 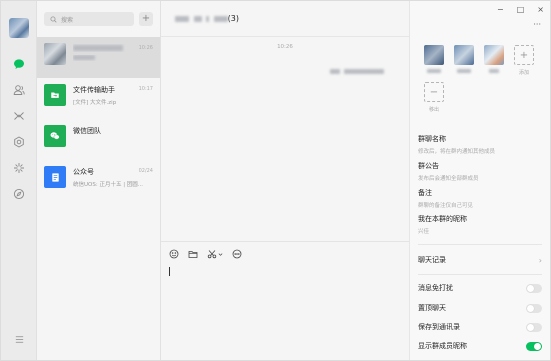 I want to click on show-nickname-toggle-row: 显示群成员昵称, so click(x=480, y=346).